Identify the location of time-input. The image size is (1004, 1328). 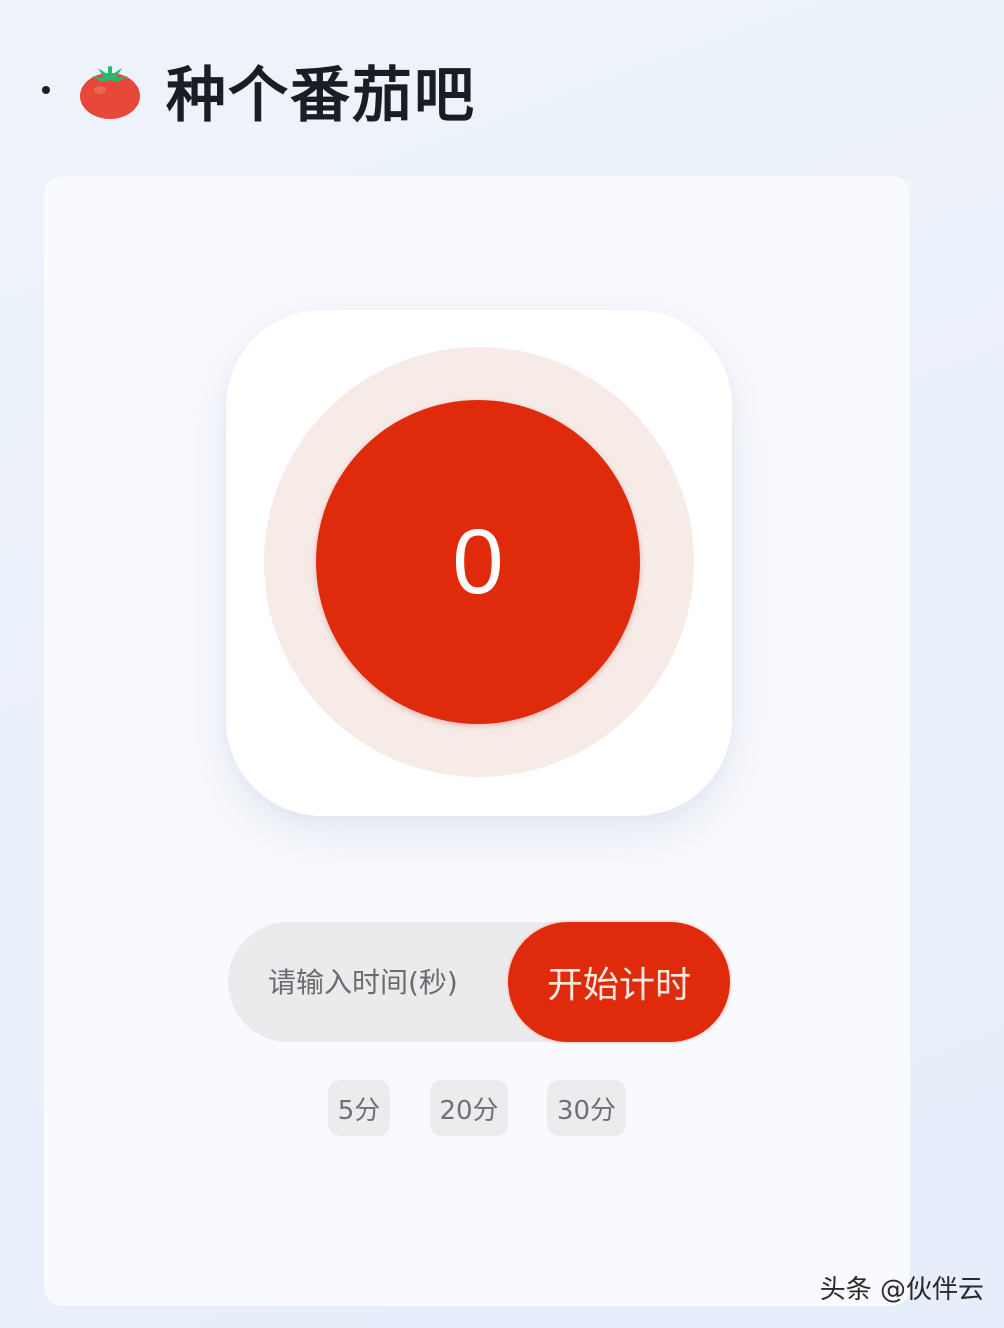
(378, 982).